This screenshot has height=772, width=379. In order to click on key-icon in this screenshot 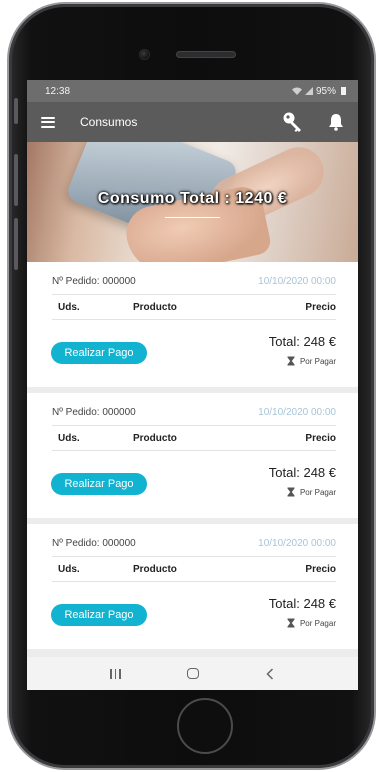, I will do `click(293, 122)`.